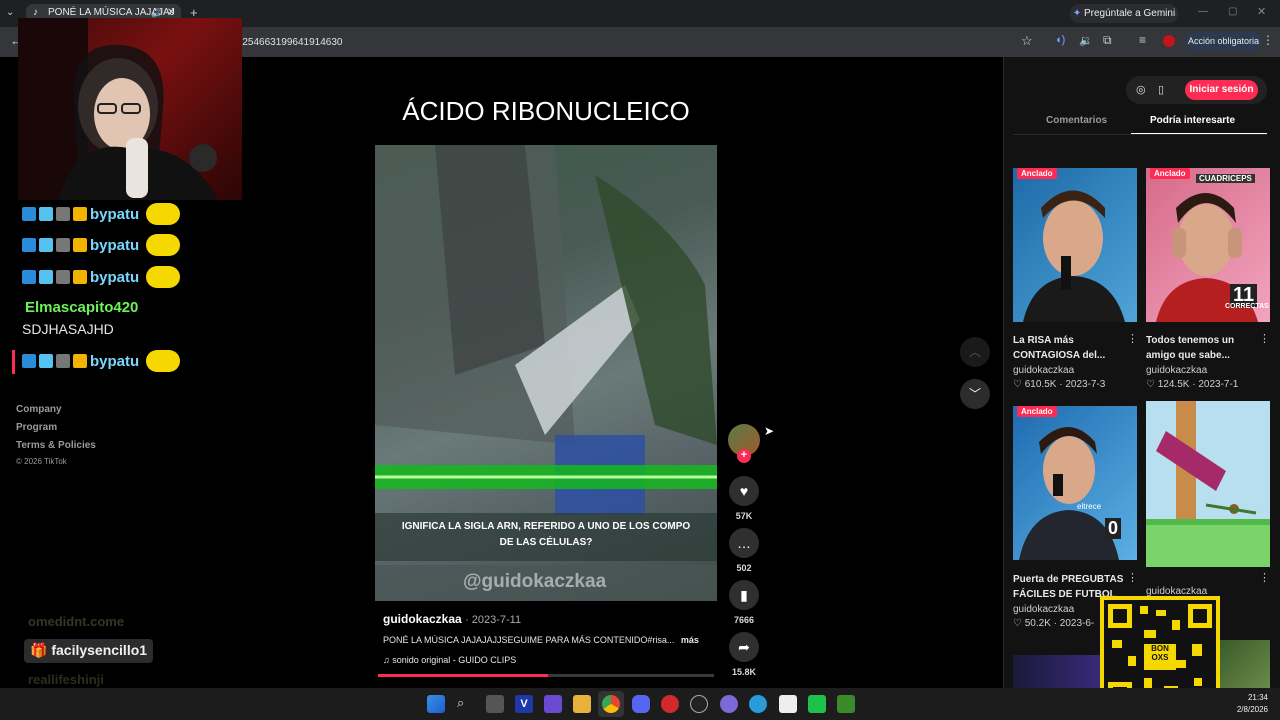 The image size is (1280, 720). What do you see at coordinates (115, 277) in the screenshot?
I see `chat-username: bypatu` at bounding box center [115, 277].